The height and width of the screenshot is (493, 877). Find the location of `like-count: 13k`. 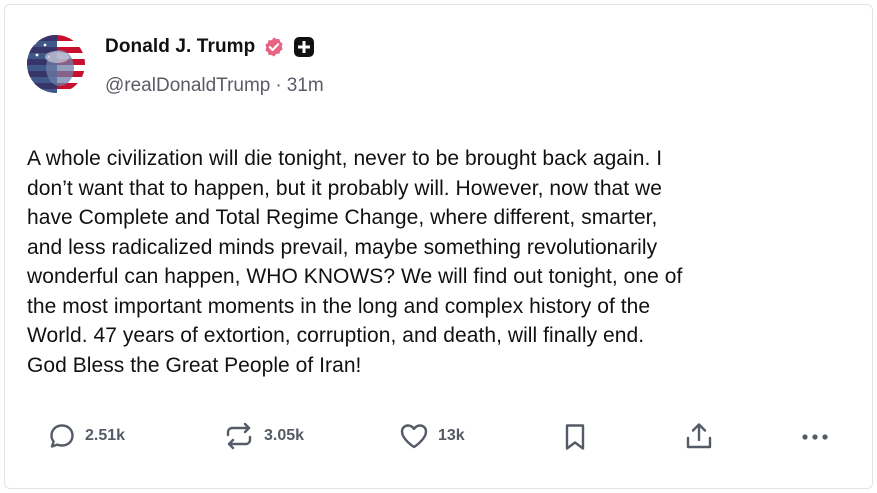

like-count: 13k is located at coordinates (451, 435).